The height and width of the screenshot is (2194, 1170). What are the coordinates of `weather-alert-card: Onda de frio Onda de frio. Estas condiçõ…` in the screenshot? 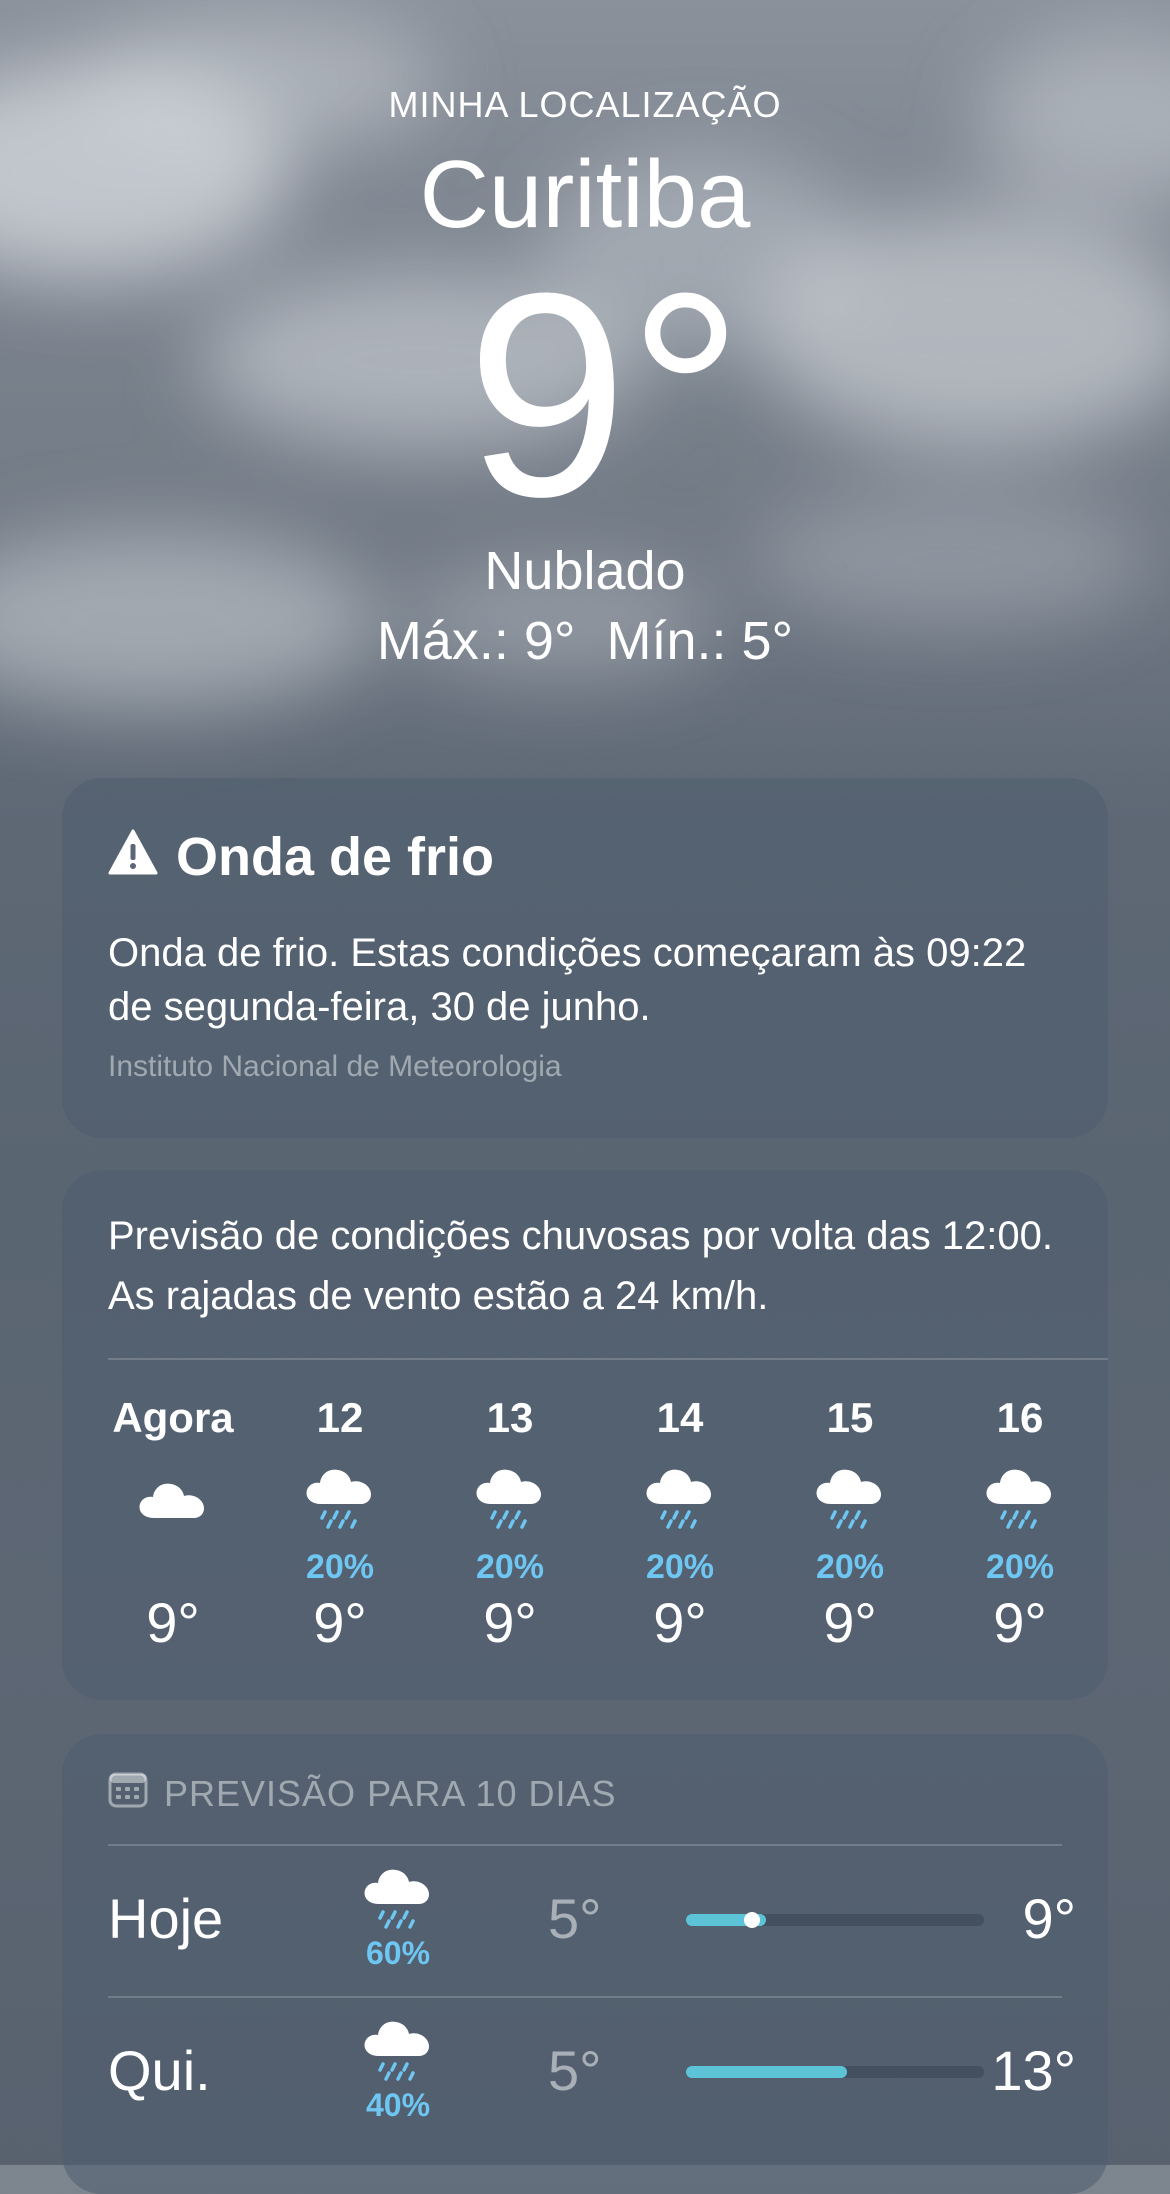 It's located at (585, 958).